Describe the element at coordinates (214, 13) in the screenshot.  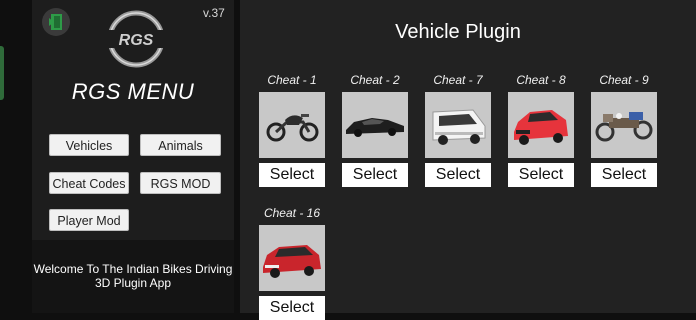
I see `version-label: v.37` at that location.